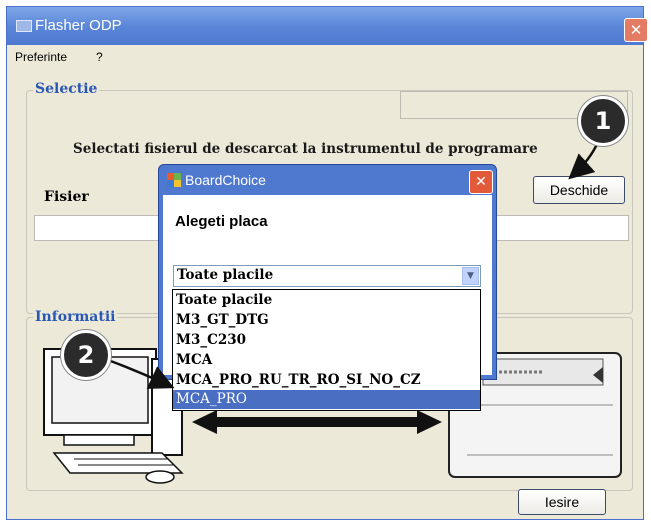  What do you see at coordinates (327, 276) in the screenshot?
I see `board-select: Toate placile ▼` at bounding box center [327, 276].